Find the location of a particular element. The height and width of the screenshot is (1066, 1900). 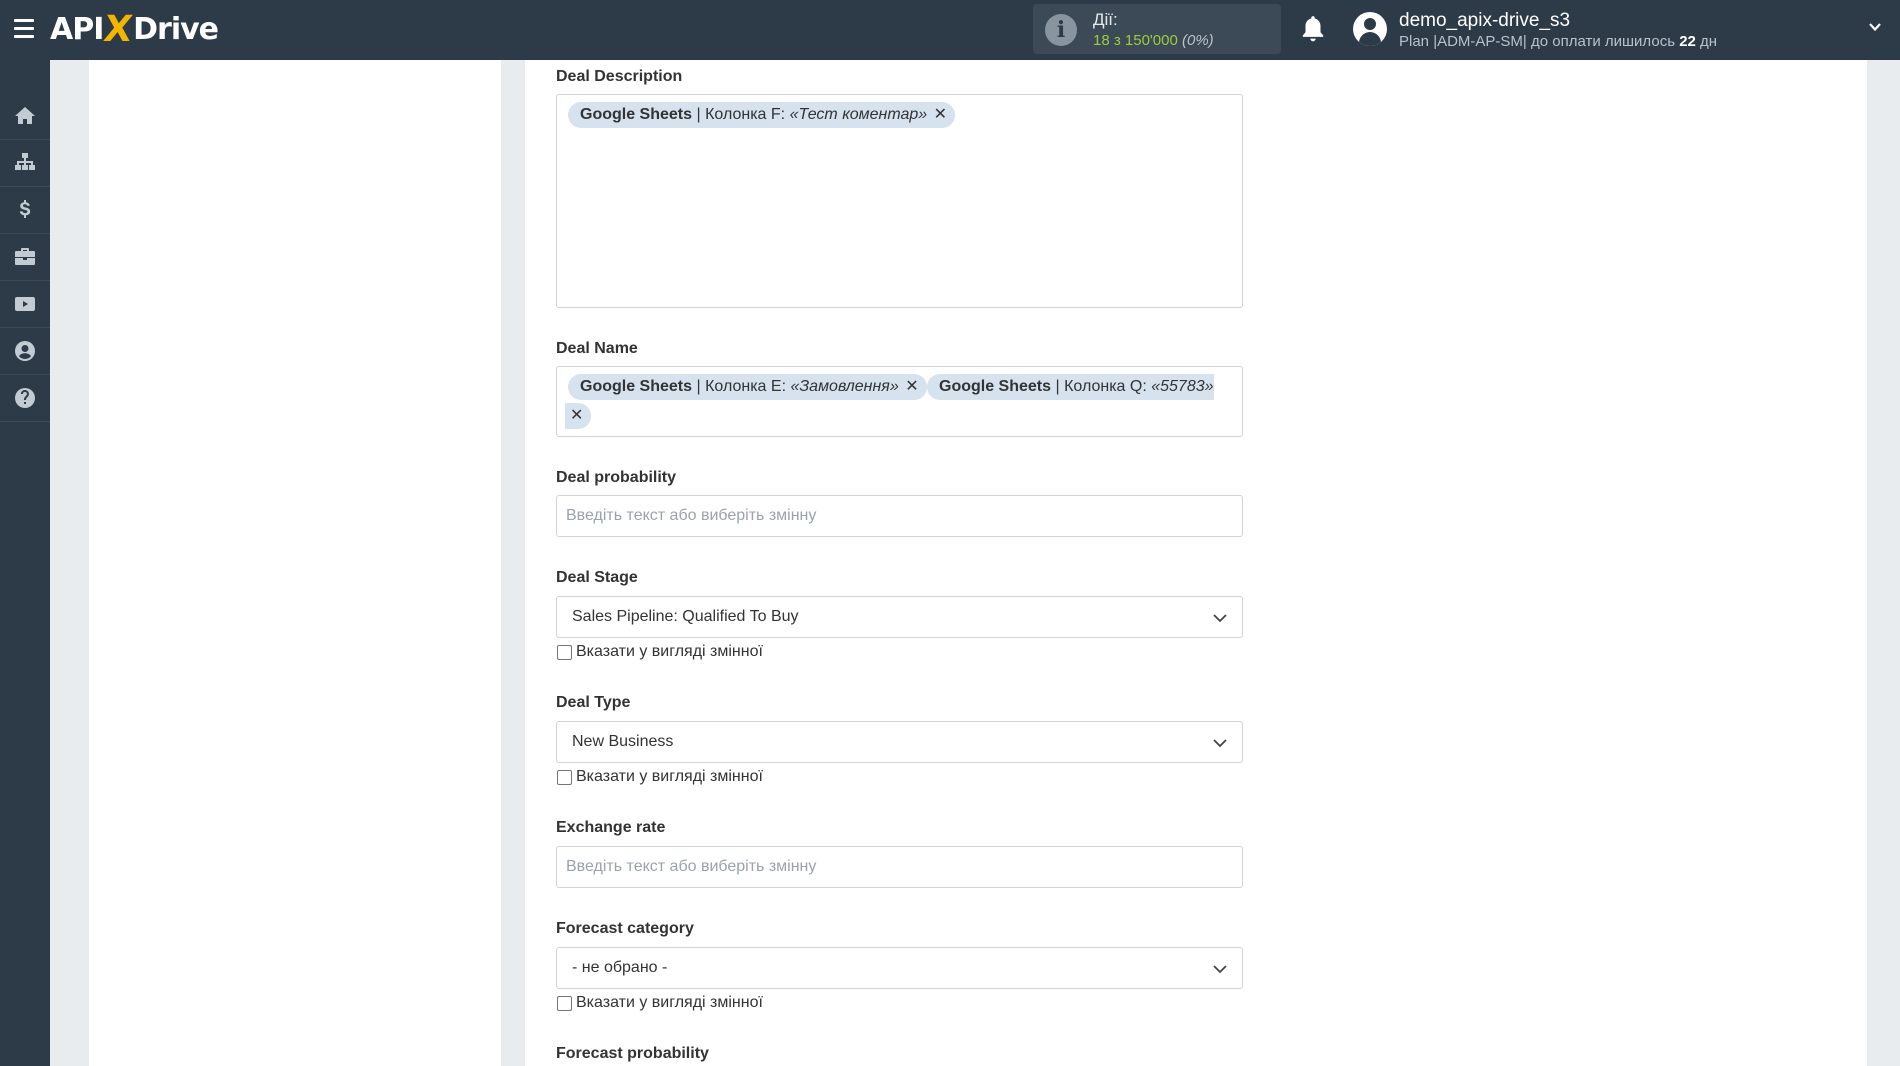

tag-column: | Колонка Q: is located at coordinates (1101, 386).